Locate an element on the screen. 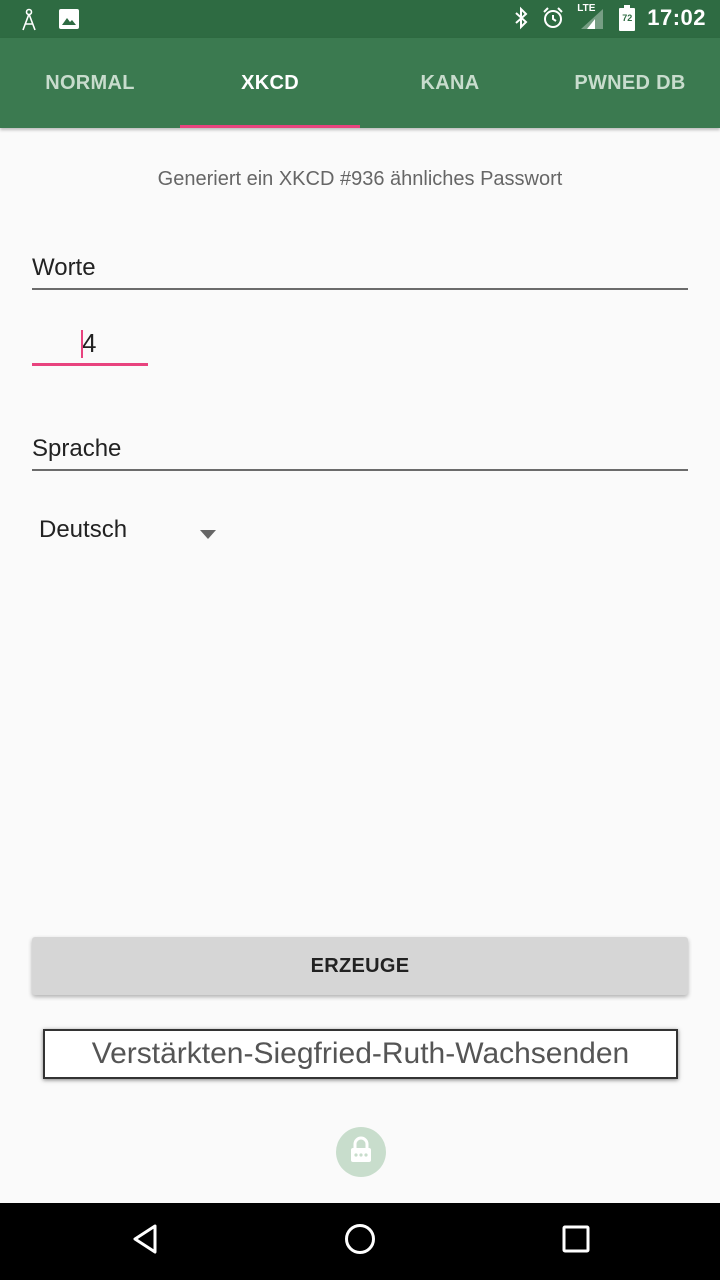 The width and height of the screenshot is (720, 1280). lock-button is located at coordinates (361, 1152).